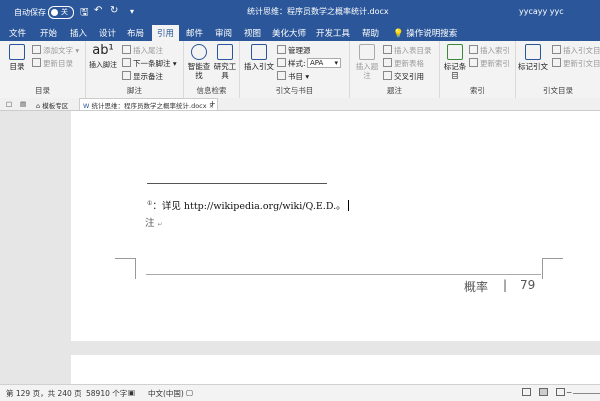 This screenshot has width=600, height=401. What do you see at coordinates (409, 63) in the screenshot?
I see `update-table-label: 更新表格` at bounding box center [409, 63].